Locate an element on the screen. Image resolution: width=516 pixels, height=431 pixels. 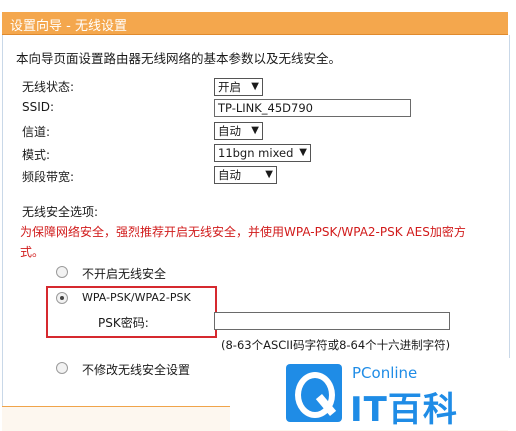
wireless-state-value: 开启 is located at coordinates (229, 87).